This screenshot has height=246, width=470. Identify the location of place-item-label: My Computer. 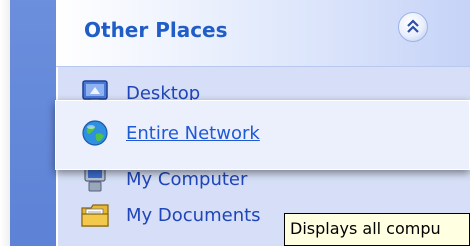
(187, 179).